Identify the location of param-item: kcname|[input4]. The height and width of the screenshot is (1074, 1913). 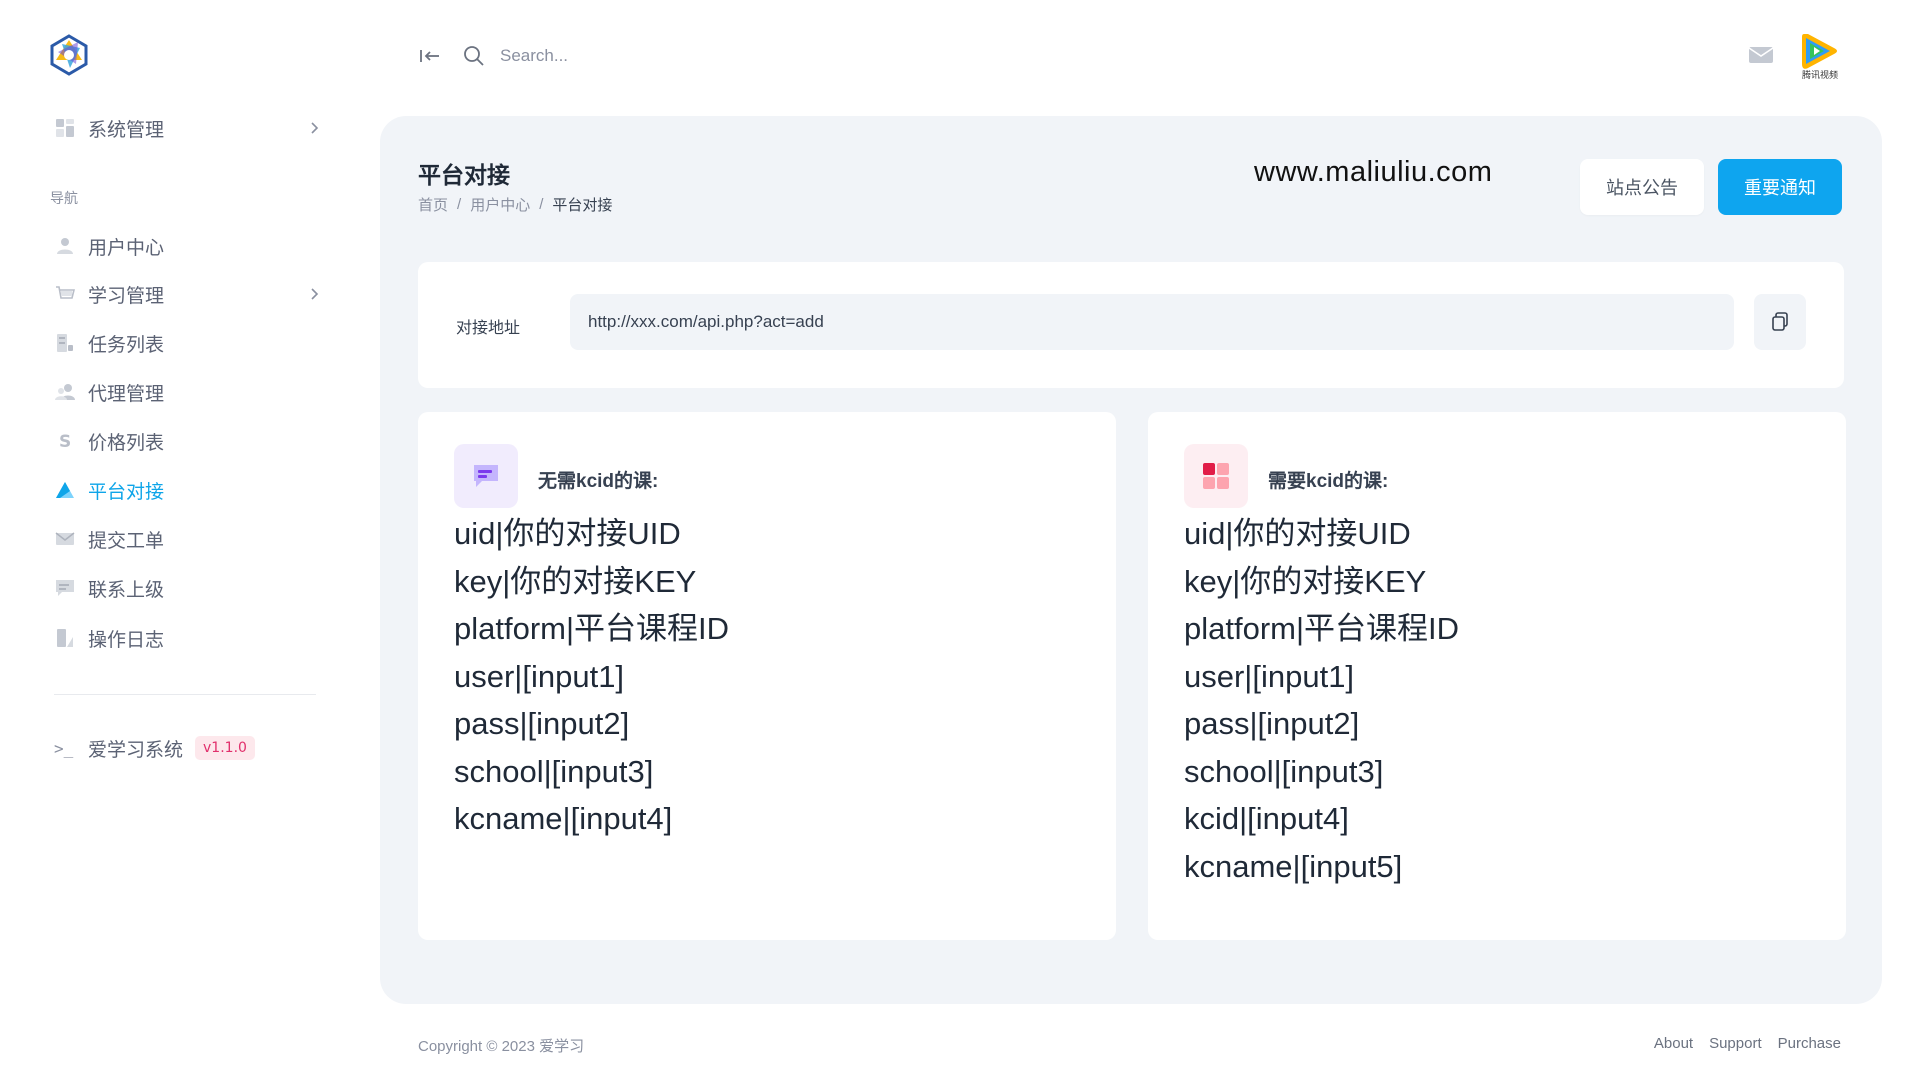
(563, 818).